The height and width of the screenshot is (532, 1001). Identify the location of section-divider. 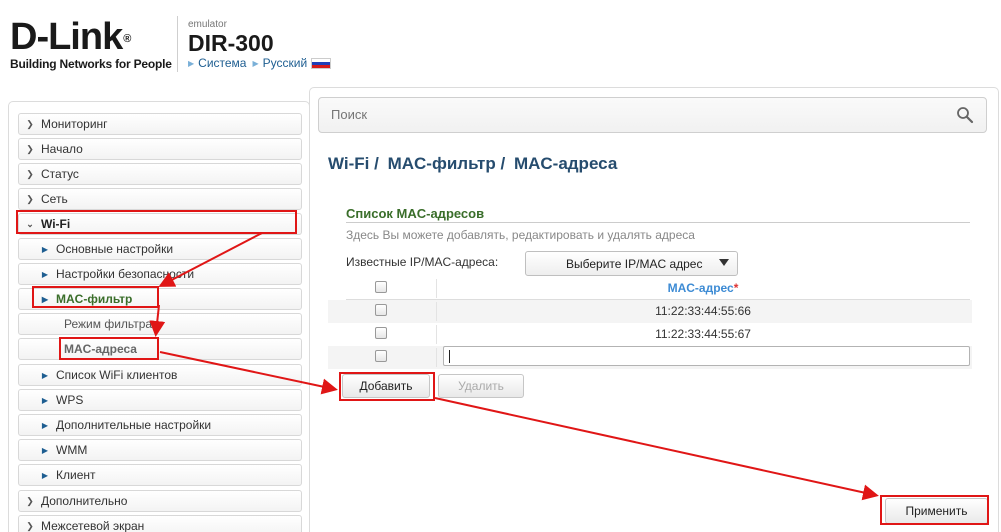
(658, 222).